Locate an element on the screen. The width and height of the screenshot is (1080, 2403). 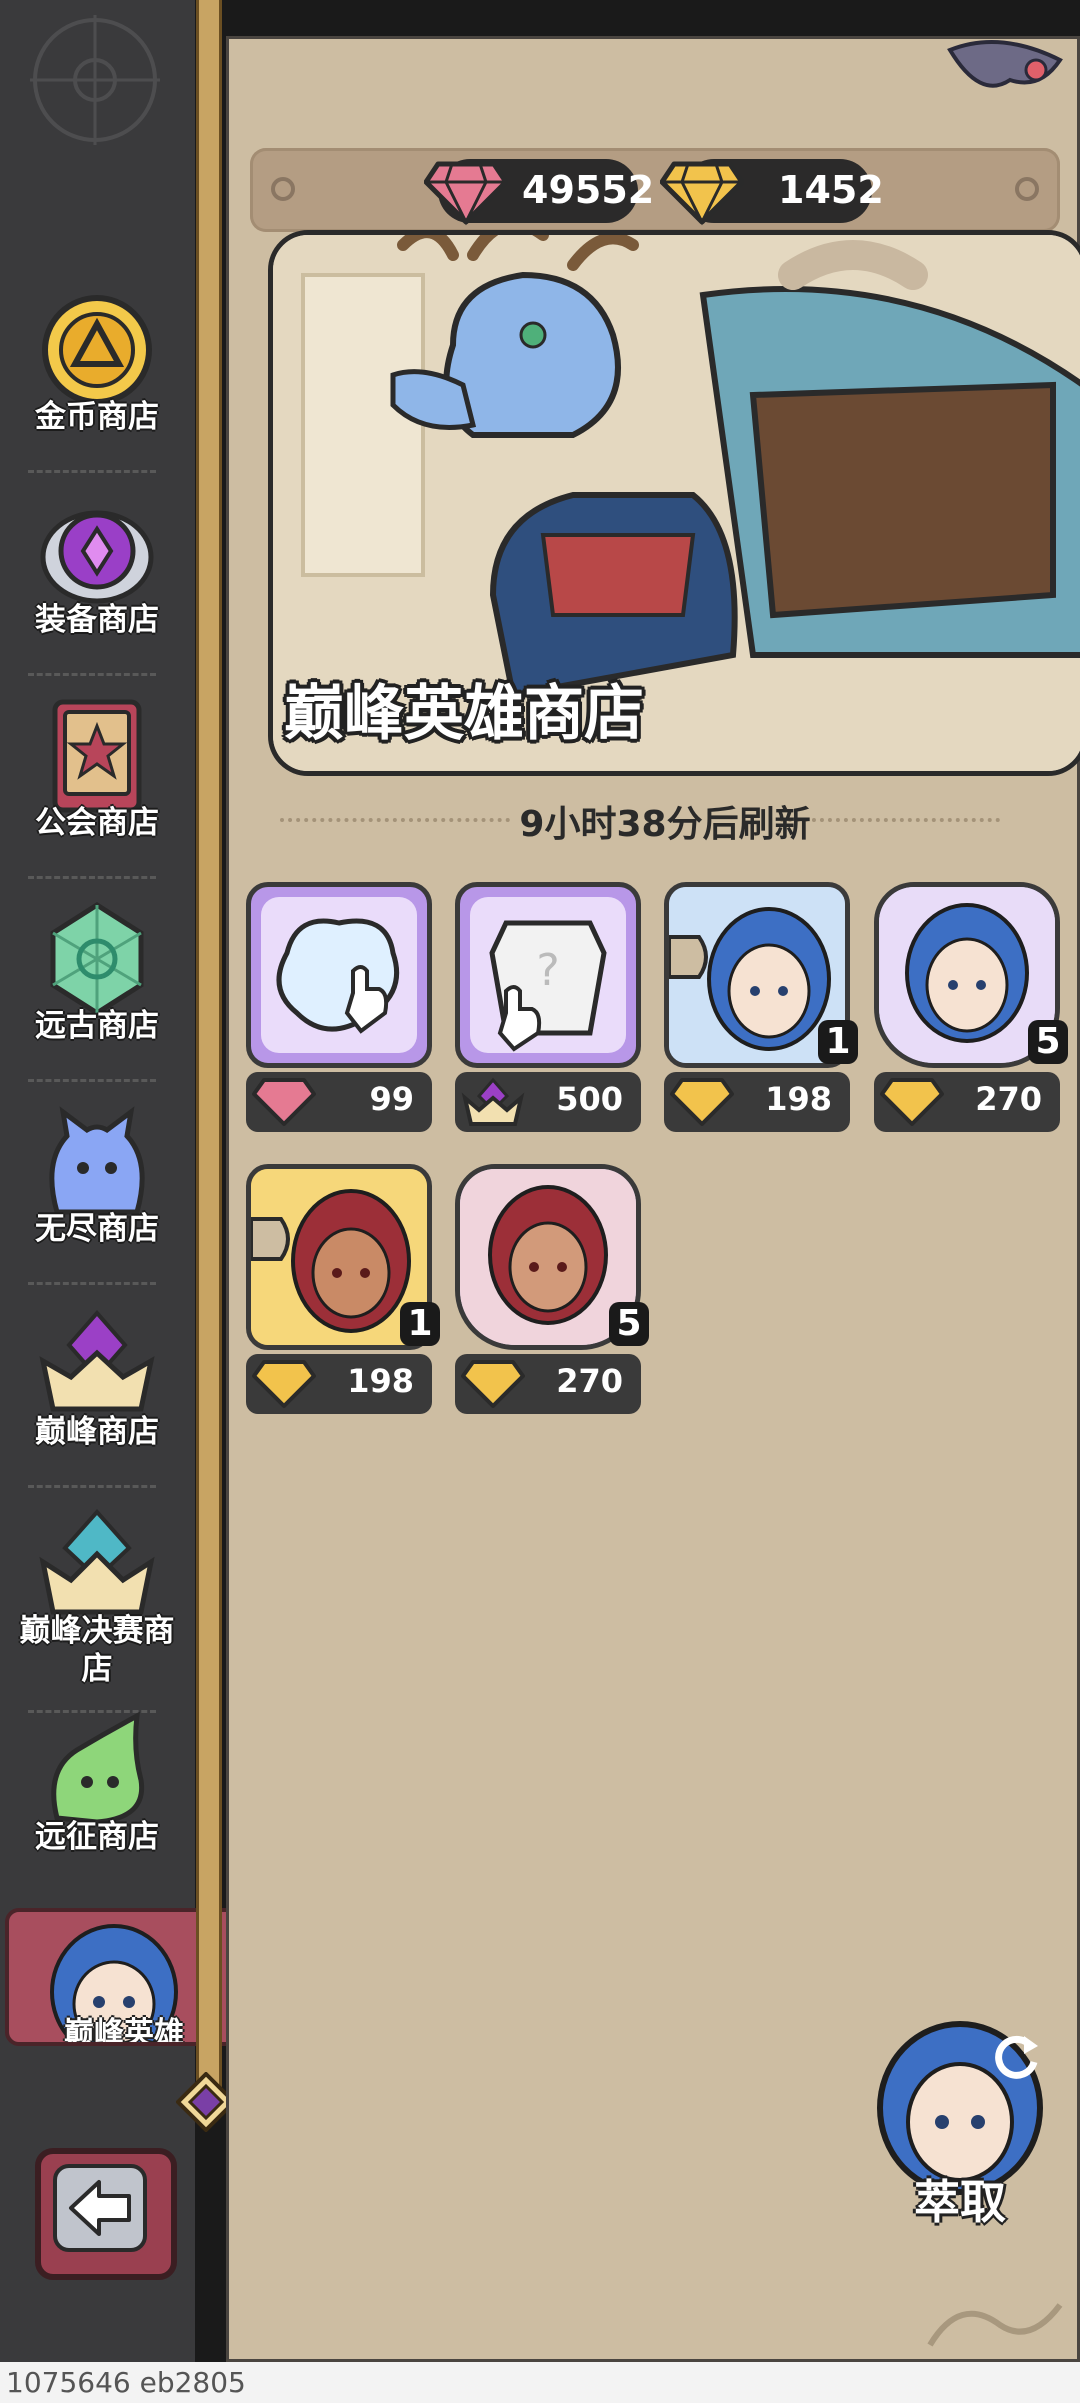
back-arrow-icon is located at coordinates (100, 2208).